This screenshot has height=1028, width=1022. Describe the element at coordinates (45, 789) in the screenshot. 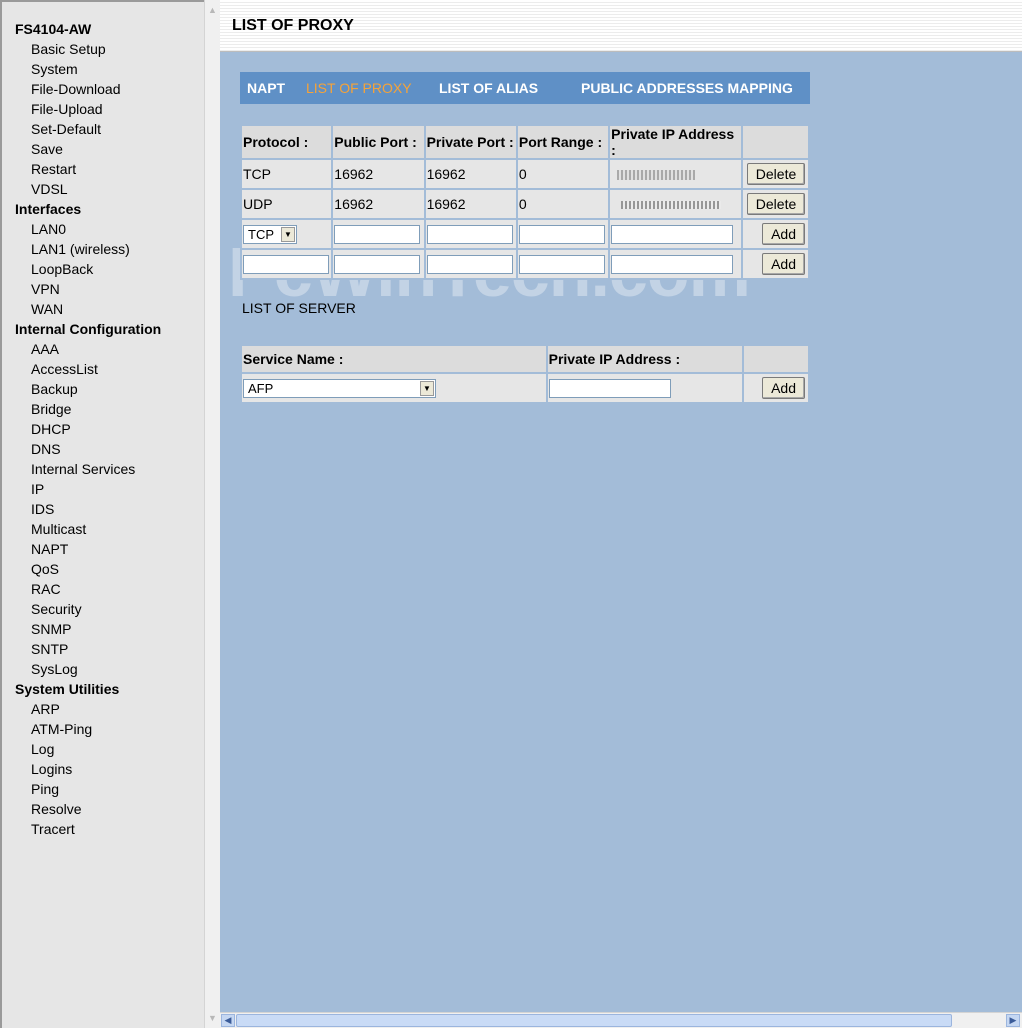

I see `nav-ping: Ping` at that location.